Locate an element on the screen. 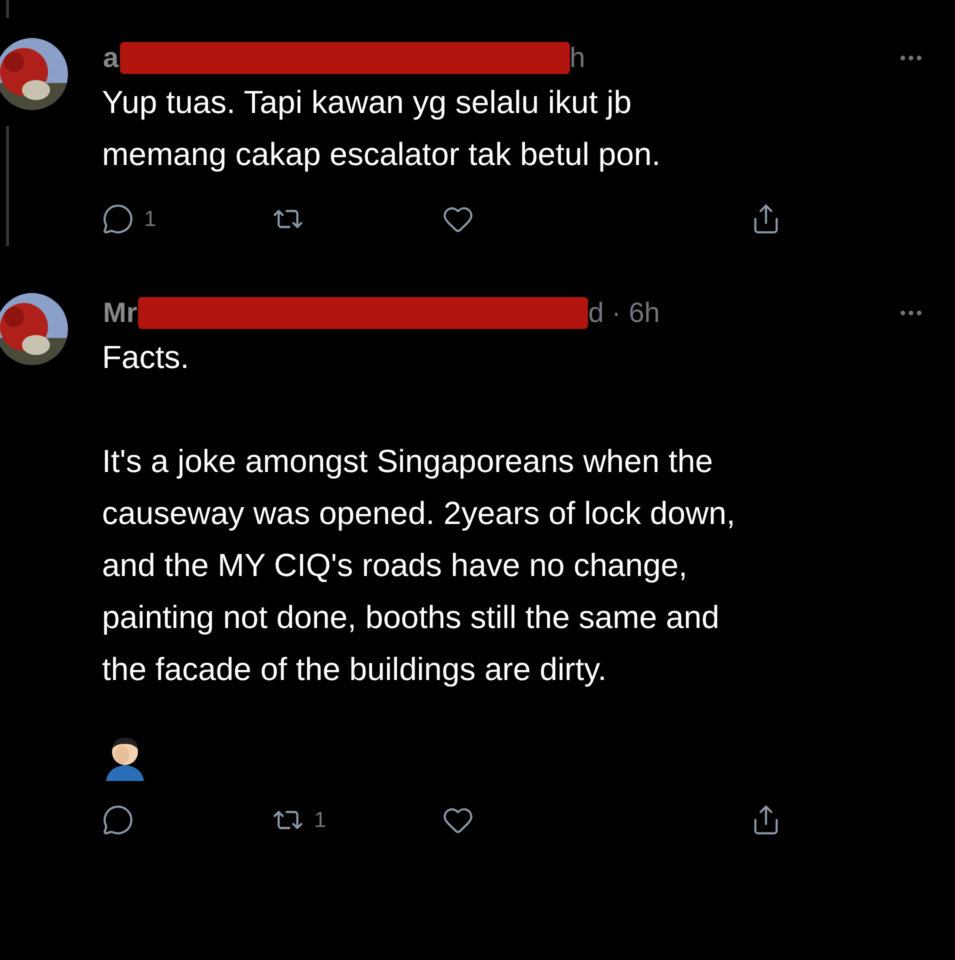 The width and height of the screenshot is (955, 960). tweet-text: Yup tuas. Tapi kawan yg selalu ikut jb memang cakap escalator tak betul pon. is located at coordinates (382, 128).